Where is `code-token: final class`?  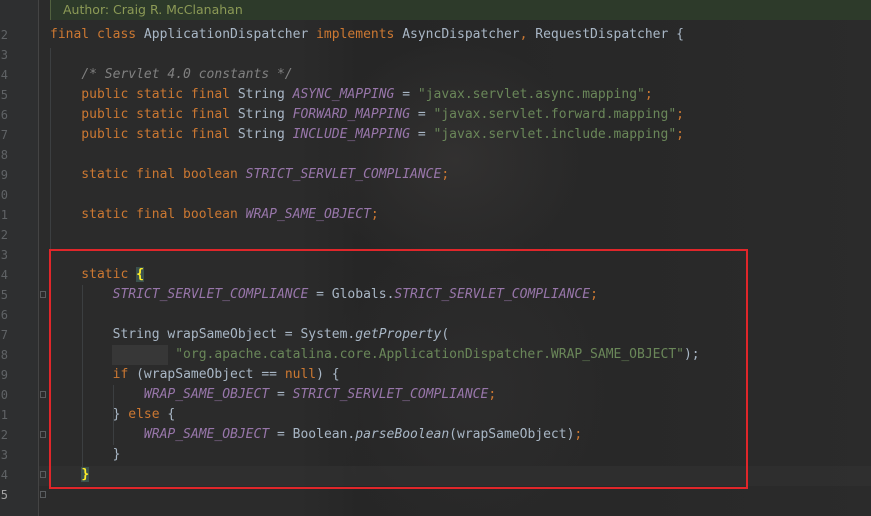
code-token: final class is located at coordinates (97, 34).